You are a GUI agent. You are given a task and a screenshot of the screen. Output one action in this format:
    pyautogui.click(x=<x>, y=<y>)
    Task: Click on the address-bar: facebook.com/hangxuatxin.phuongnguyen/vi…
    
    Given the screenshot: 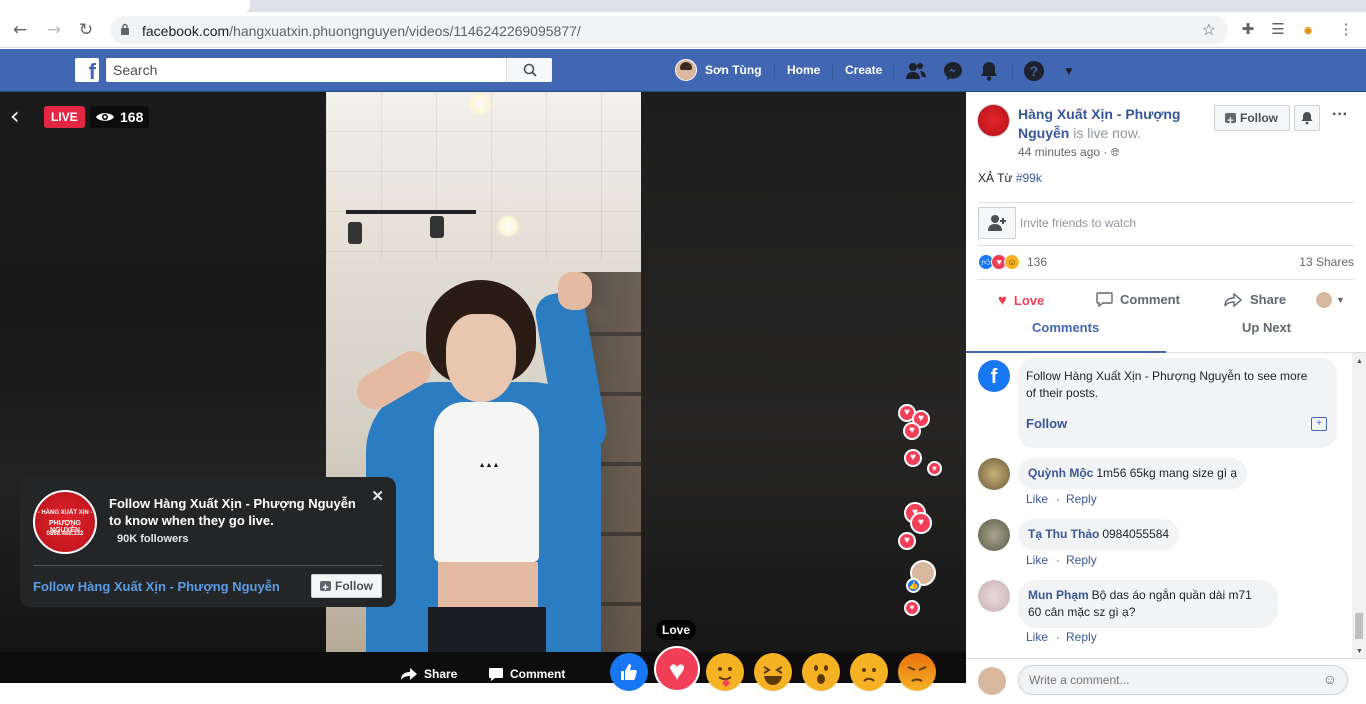 What is the action you would take?
    pyautogui.click(x=669, y=30)
    